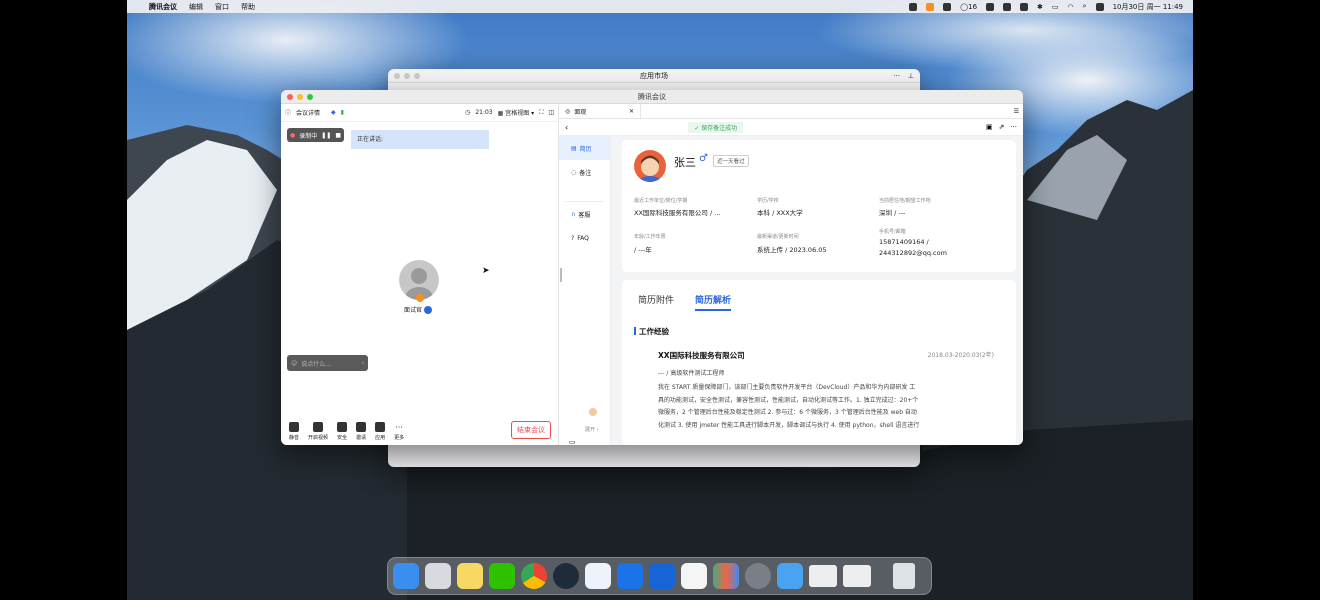 This screenshot has width=1320, height=600. I want to click on location-label: 当前居住地/期望工作地, so click(905, 201).